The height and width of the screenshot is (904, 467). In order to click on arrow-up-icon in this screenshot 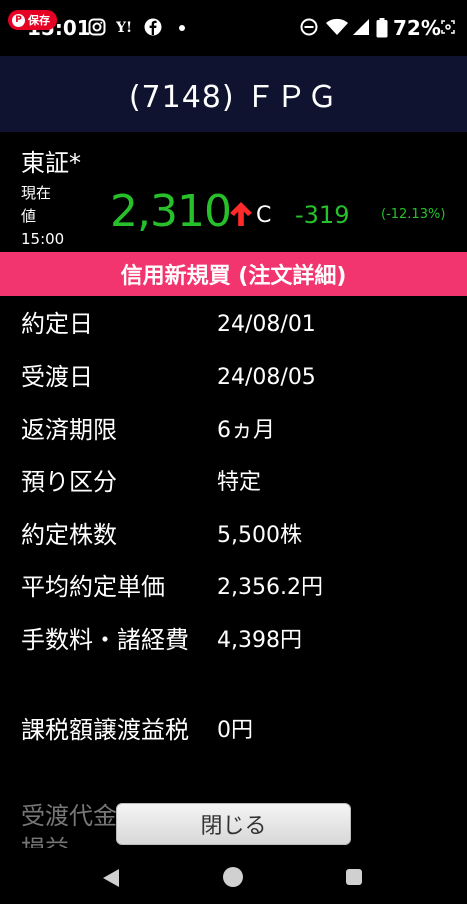, I will do `click(241, 214)`.